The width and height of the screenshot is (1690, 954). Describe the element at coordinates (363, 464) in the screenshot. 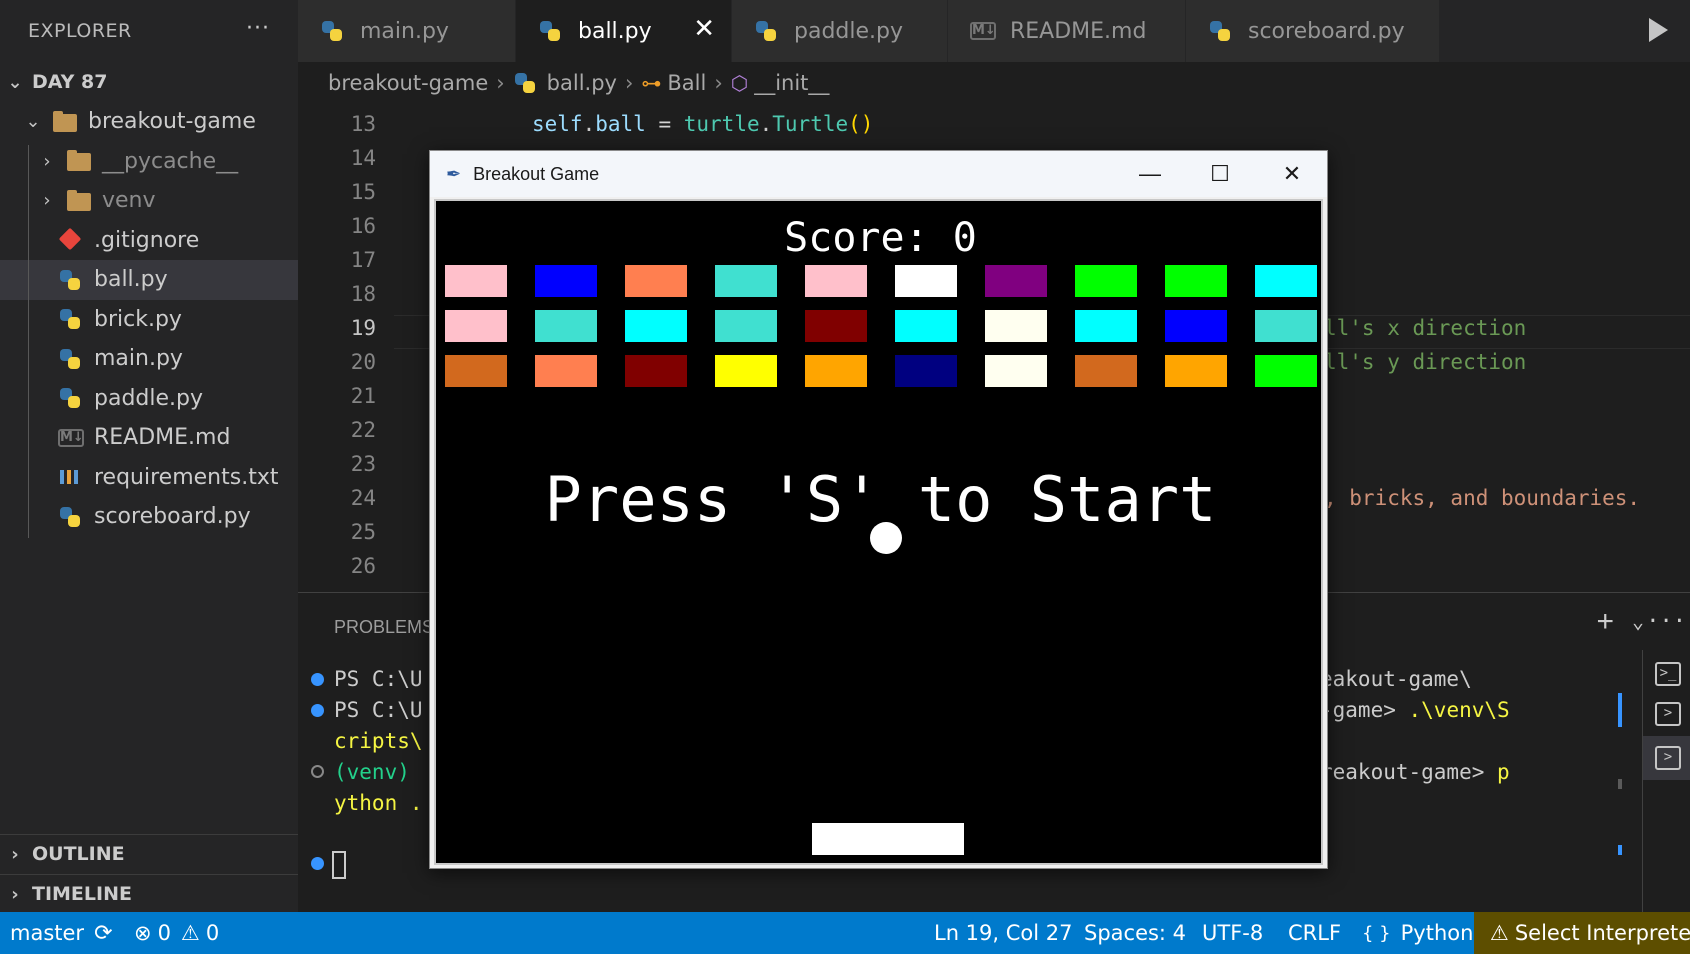

I see `line-number: 23` at that location.